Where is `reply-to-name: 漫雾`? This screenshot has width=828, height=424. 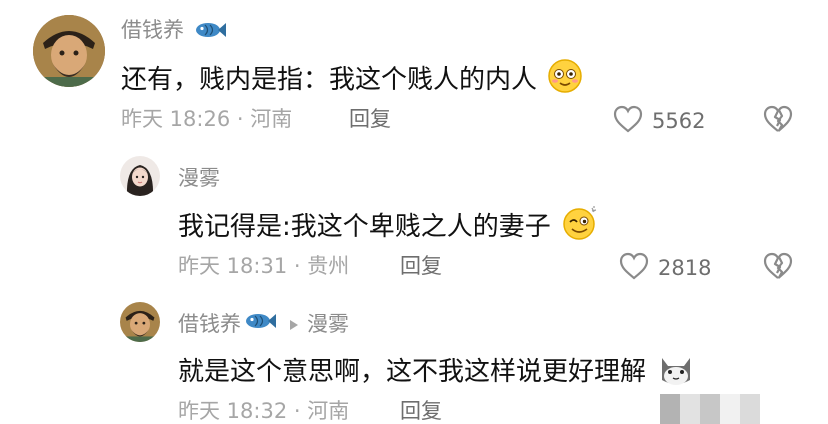 reply-to-name: 漫雾 is located at coordinates (328, 324).